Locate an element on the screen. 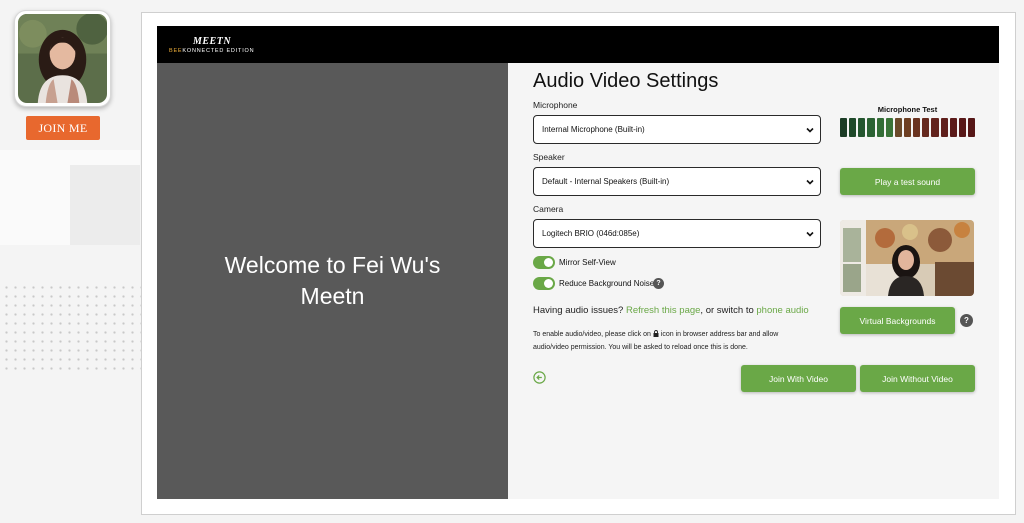 This screenshot has height=523, width=1024. logo-wordmark: MEETN is located at coordinates (212, 41).